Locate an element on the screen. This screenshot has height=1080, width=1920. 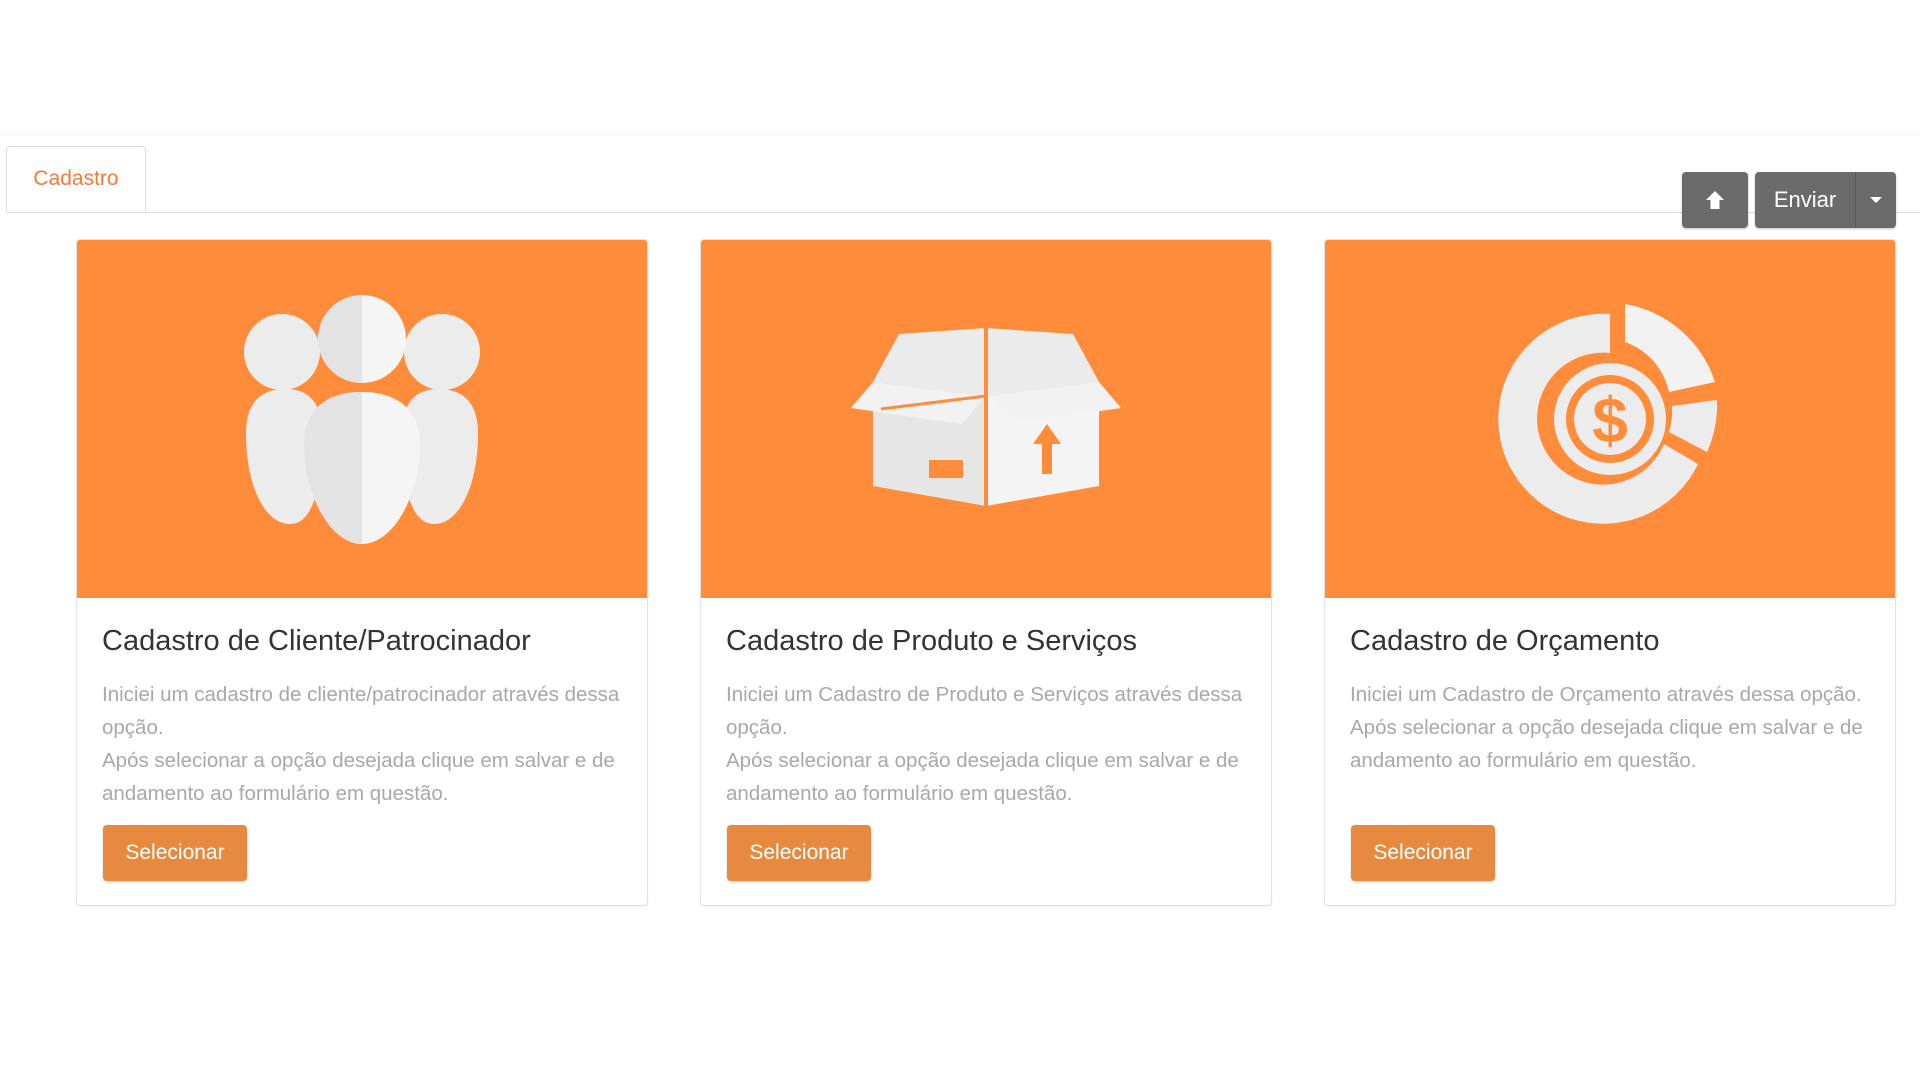
card-title: Cadastro de Cliente/Patrocinador is located at coordinates (316, 641).